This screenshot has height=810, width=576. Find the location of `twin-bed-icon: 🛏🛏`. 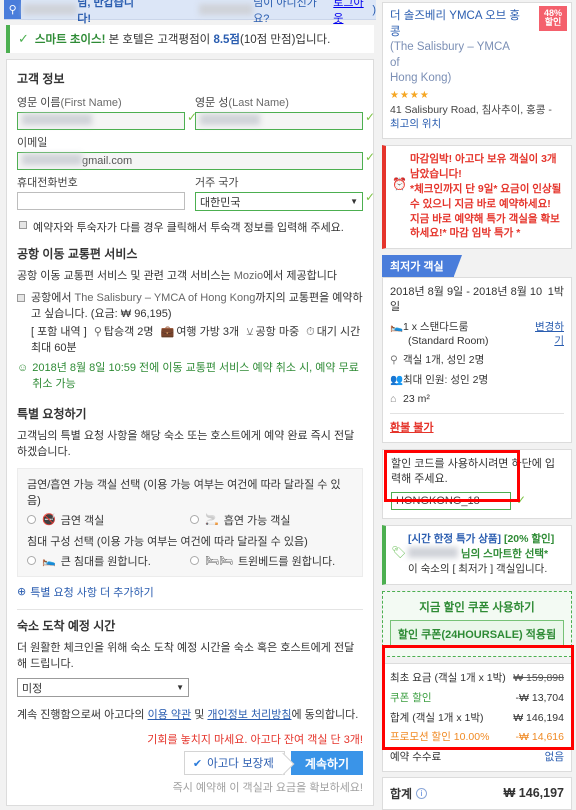

twin-bed-icon: 🛏🛏 is located at coordinates (219, 561).